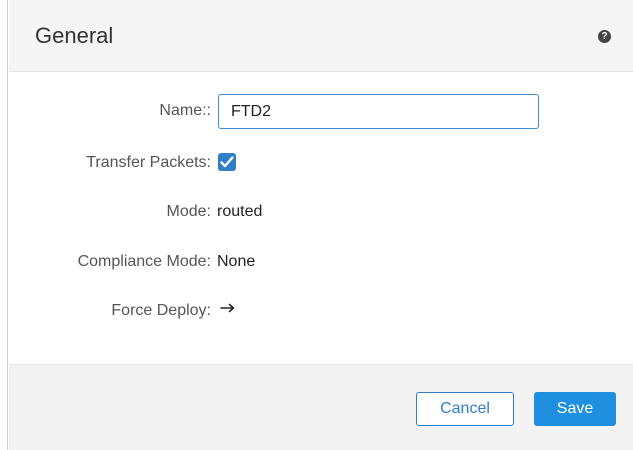 This screenshot has width=633, height=450. I want to click on transfer-packets-label: Transfer Packets:, so click(148, 162).